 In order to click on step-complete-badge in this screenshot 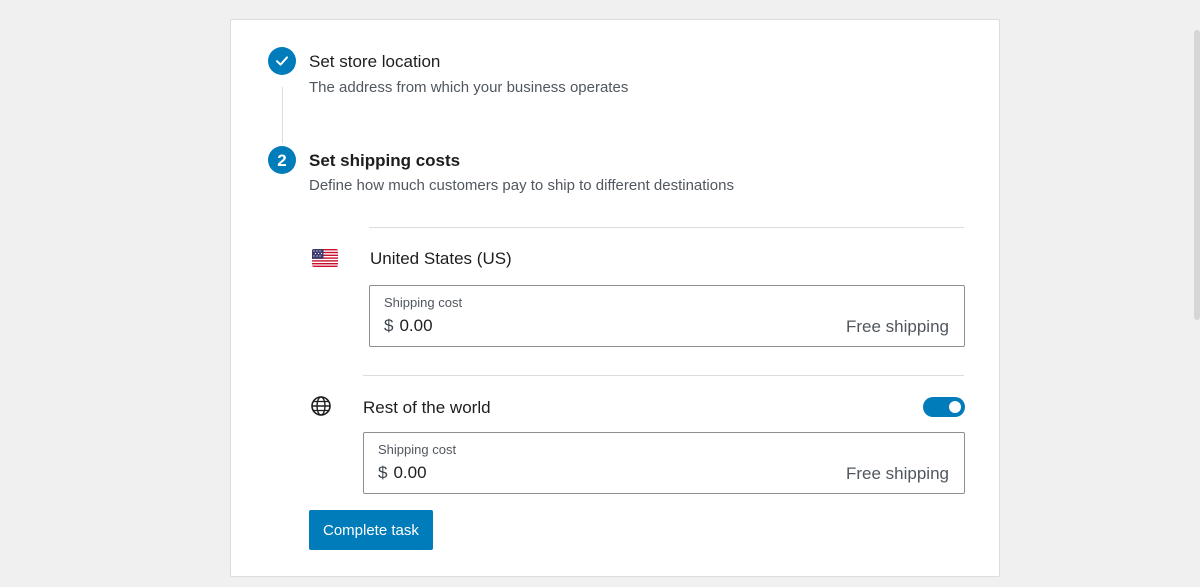, I will do `click(282, 61)`.